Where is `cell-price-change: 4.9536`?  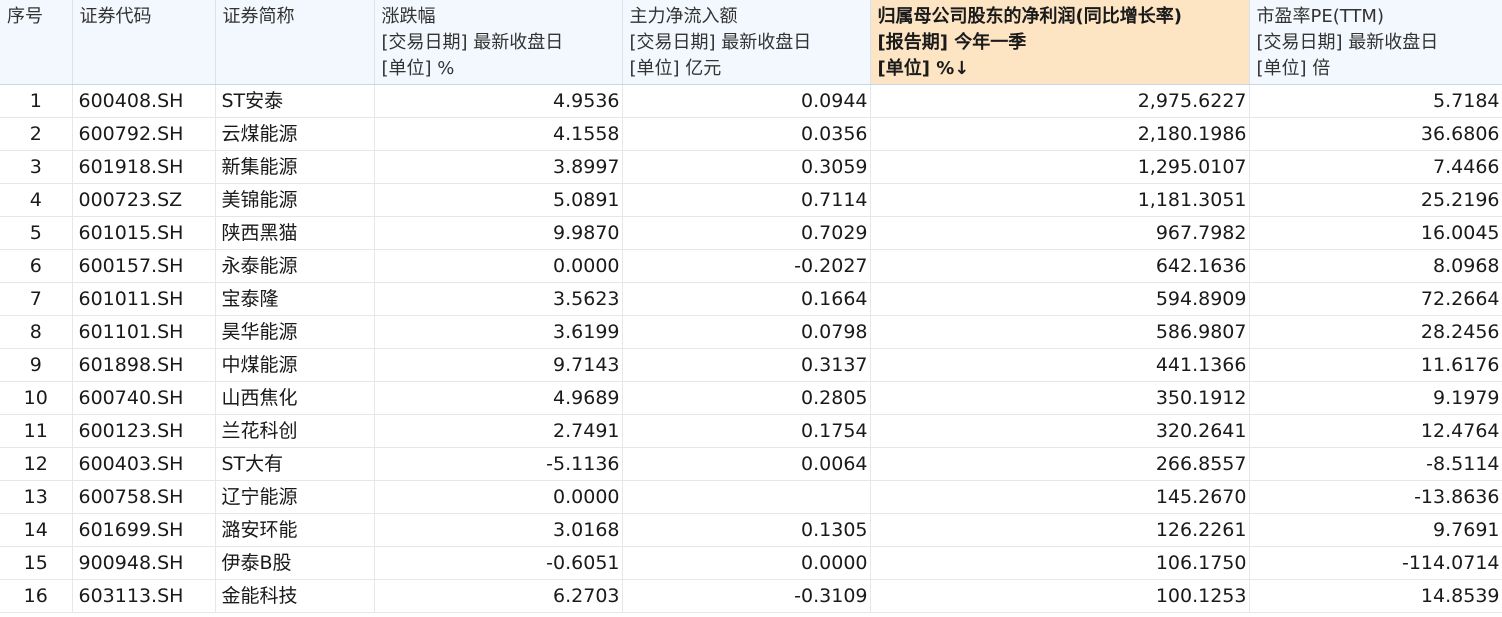
cell-price-change: 4.9536 is located at coordinates (498, 101).